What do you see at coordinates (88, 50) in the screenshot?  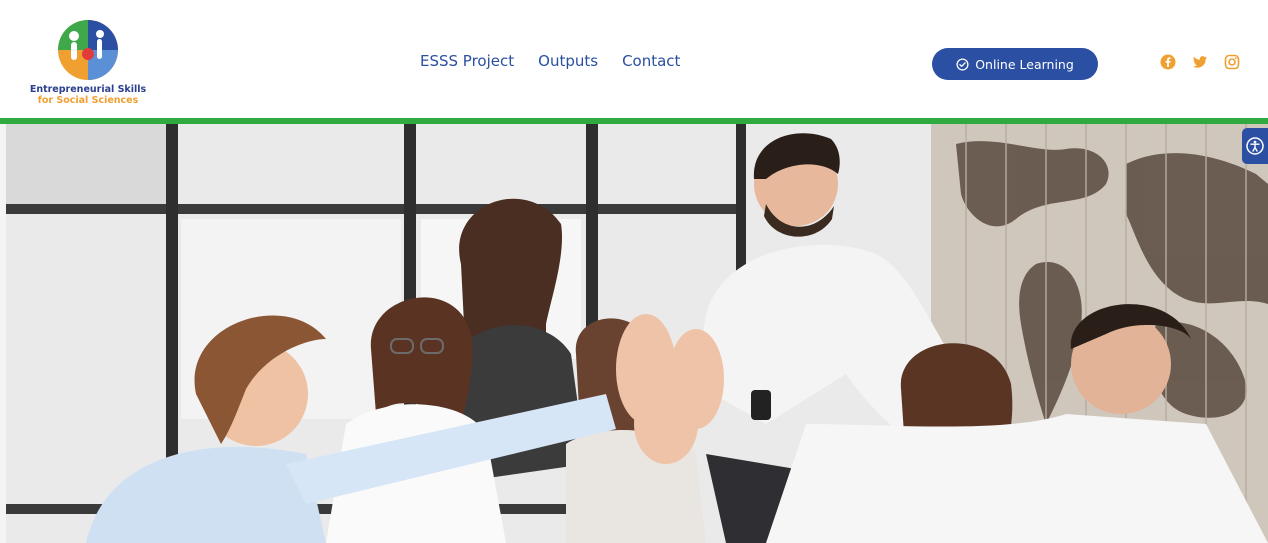 I see `logo-emblem-icon` at bounding box center [88, 50].